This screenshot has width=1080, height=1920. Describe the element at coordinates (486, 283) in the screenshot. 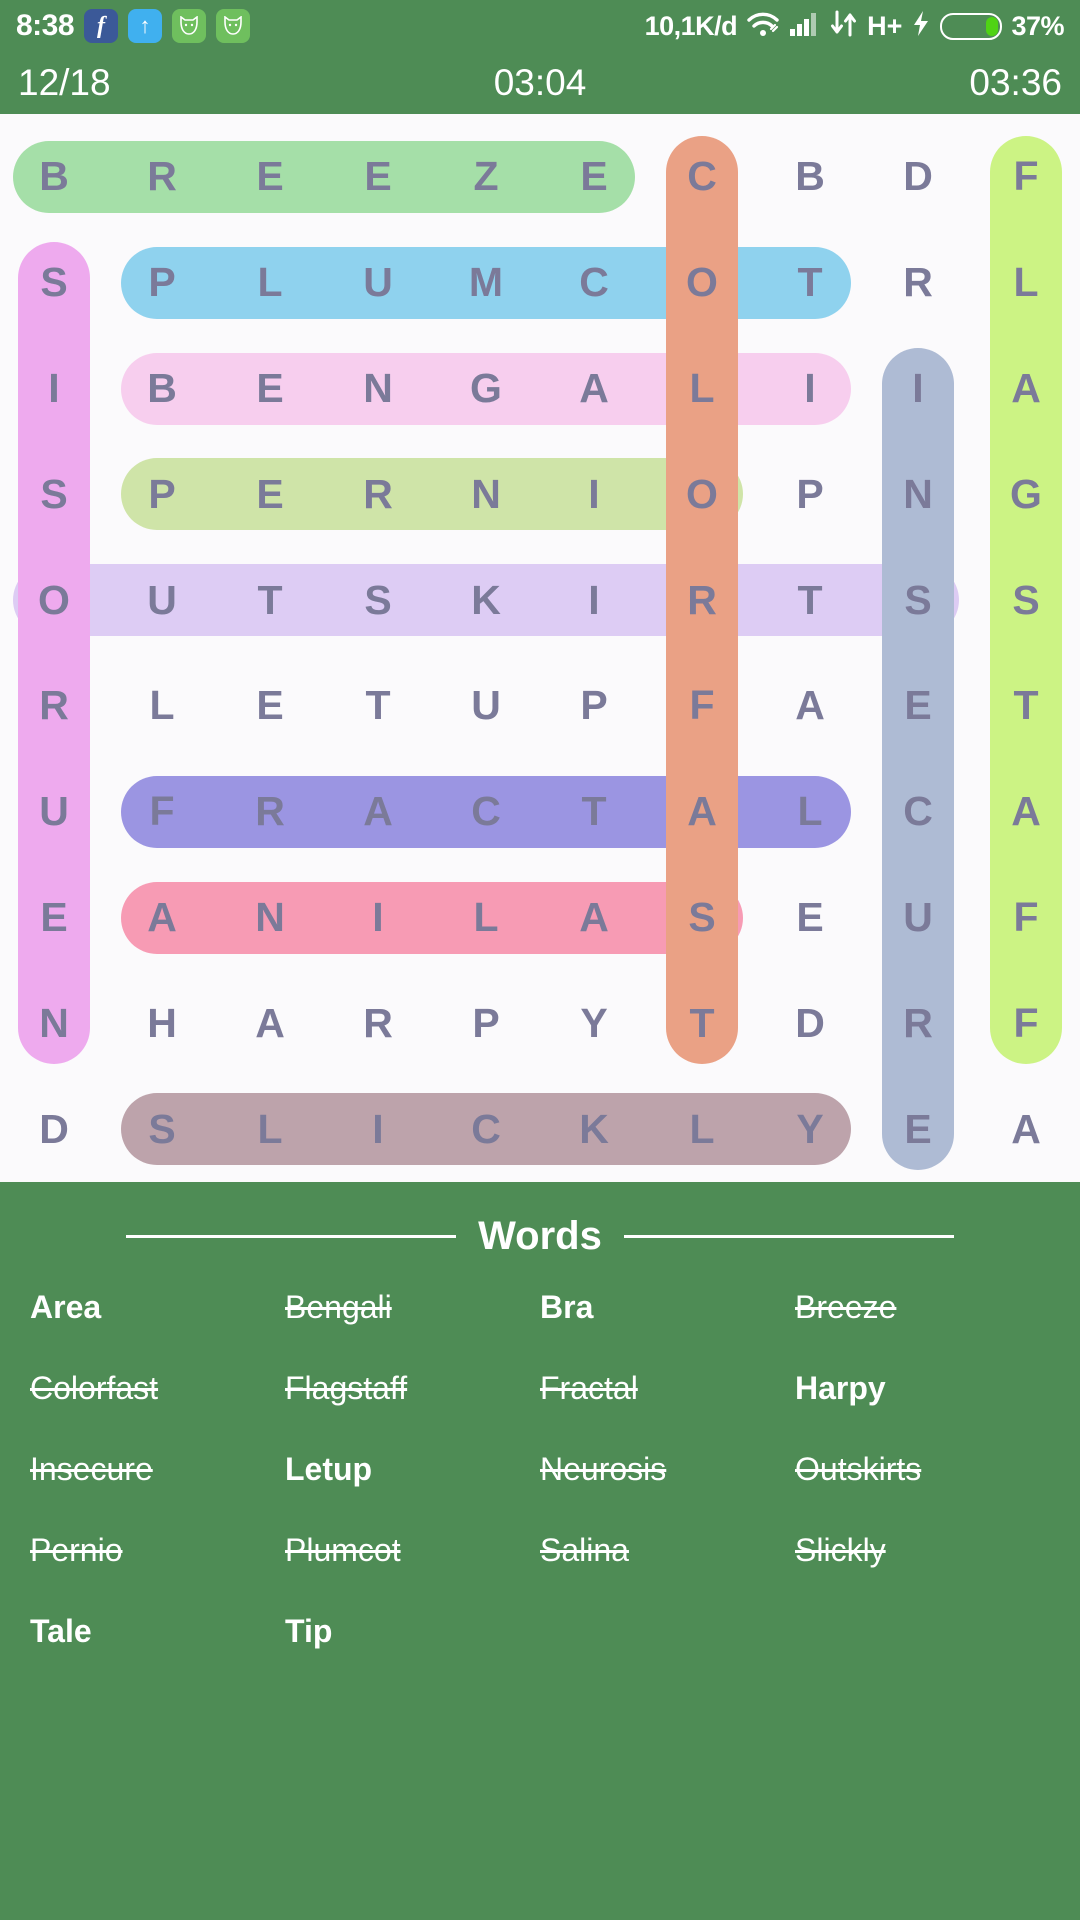

I see `grid-cell: M` at that location.